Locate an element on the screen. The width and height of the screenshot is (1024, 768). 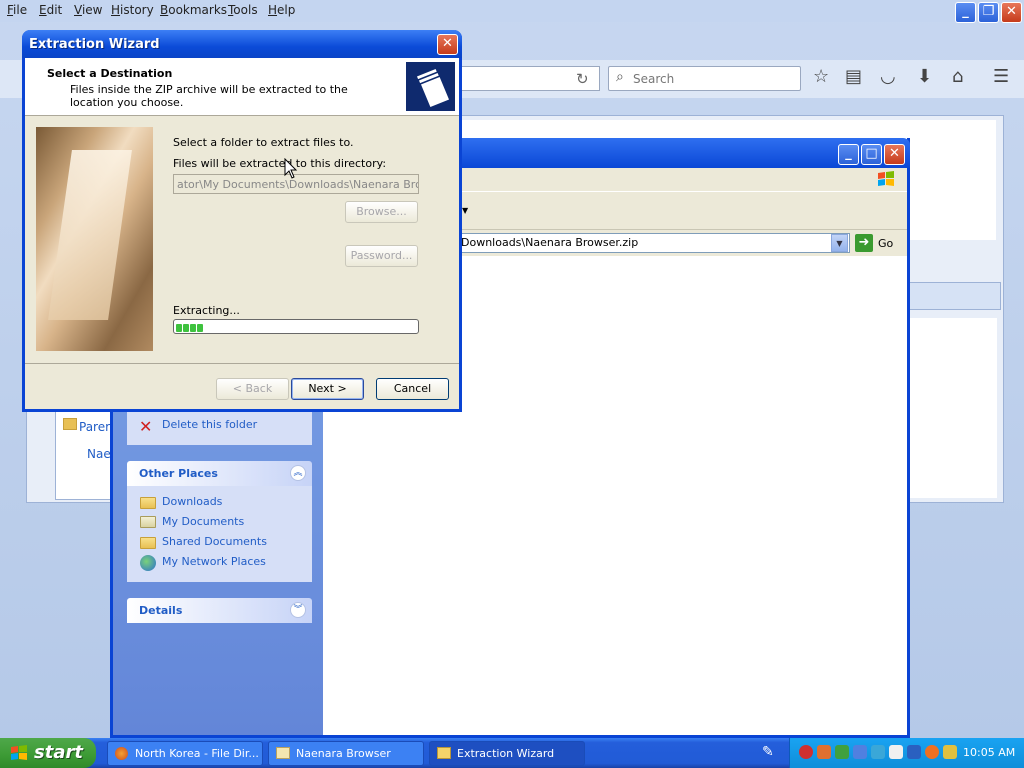
cancel-button: Cancel is located at coordinates (412, 389).